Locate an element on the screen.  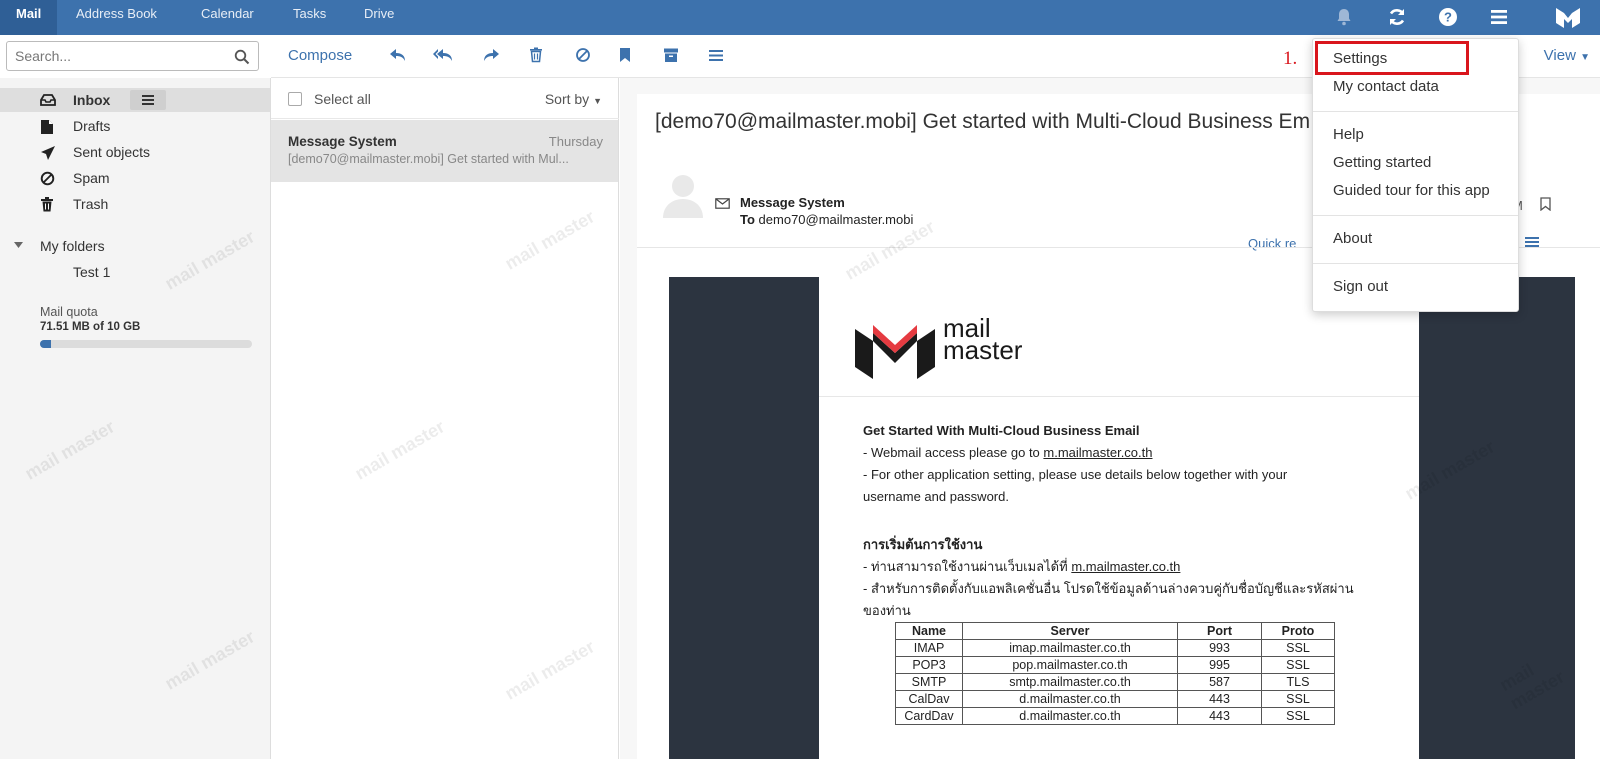
inbox-icon is located at coordinates (48, 100).